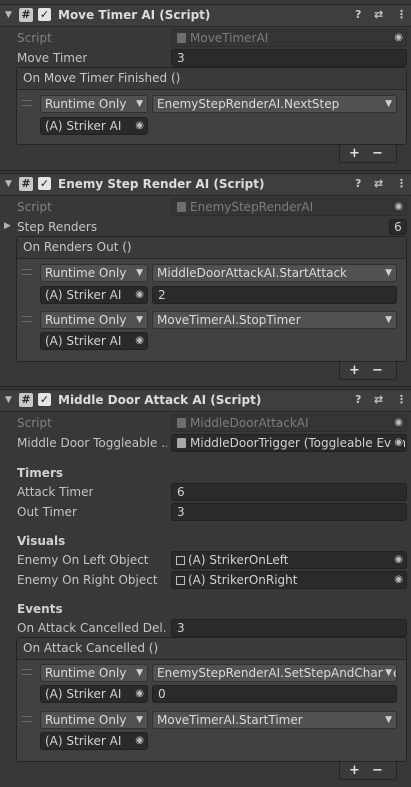 This screenshot has width=411, height=787. I want to click on event-add-remove: + −, so click(368, 771).